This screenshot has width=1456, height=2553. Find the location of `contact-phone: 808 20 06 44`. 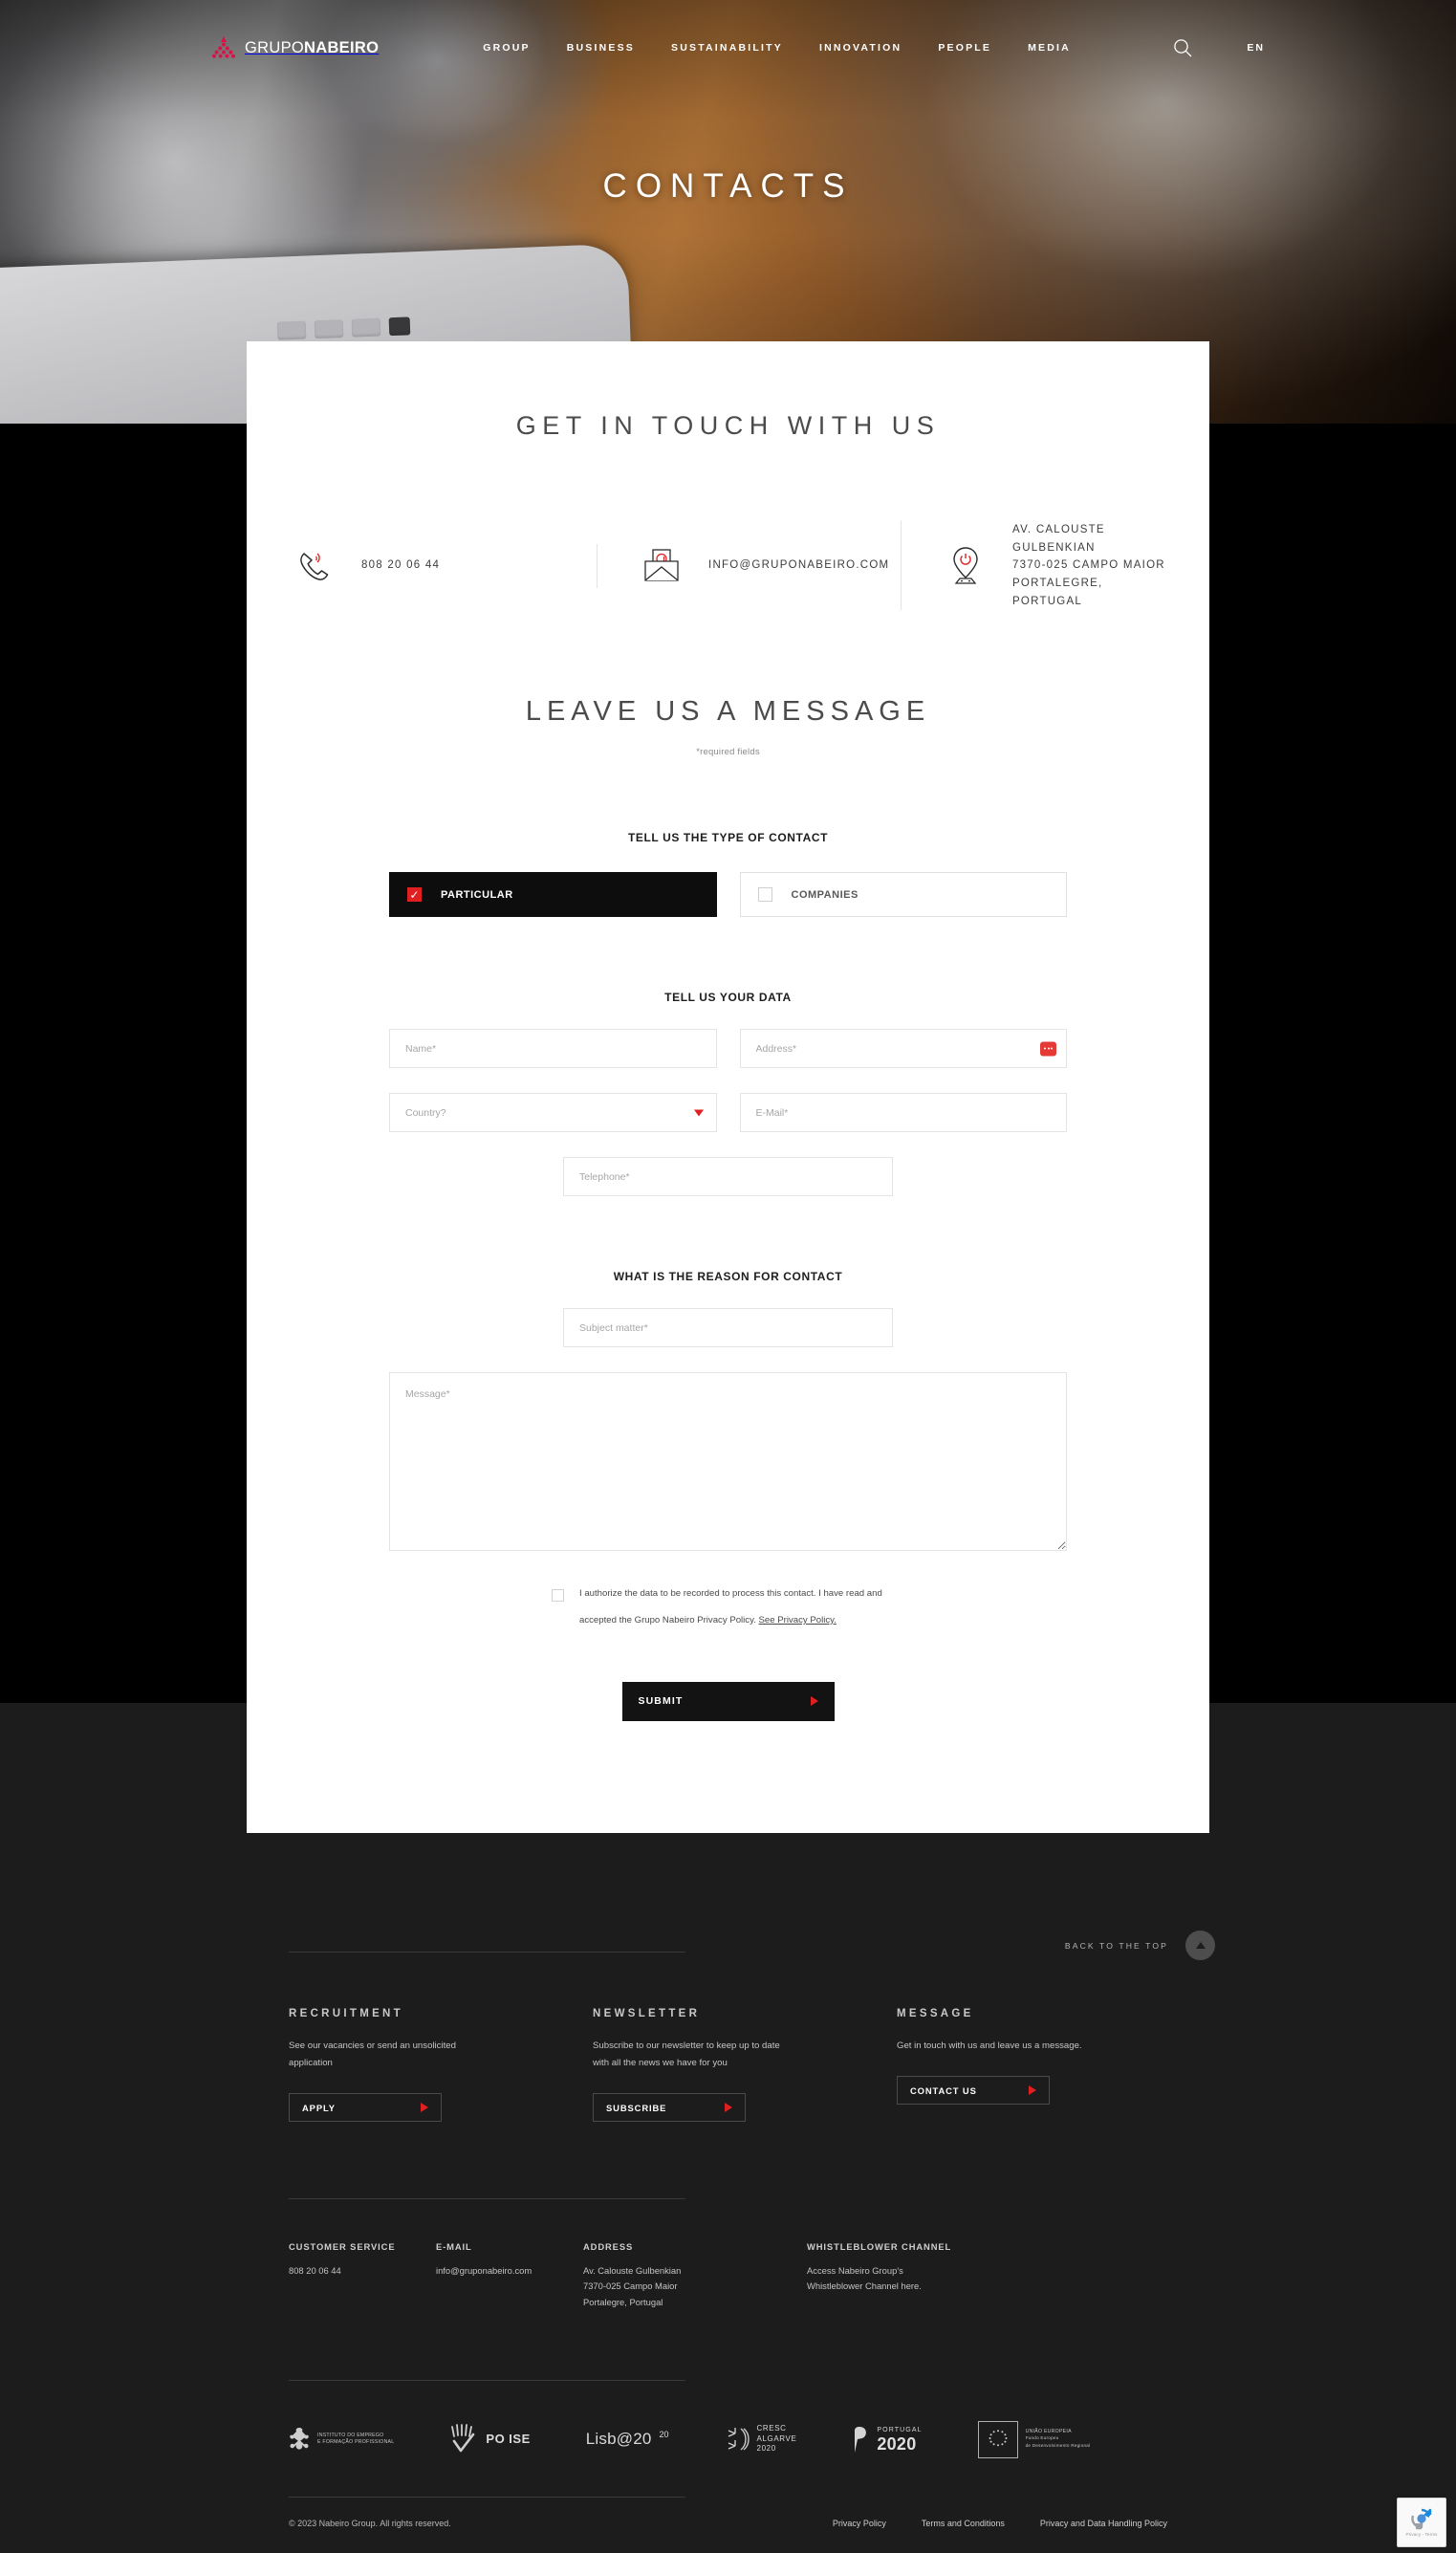

contact-phone: 808 20 06 44 is located at coordinates (445, 566).